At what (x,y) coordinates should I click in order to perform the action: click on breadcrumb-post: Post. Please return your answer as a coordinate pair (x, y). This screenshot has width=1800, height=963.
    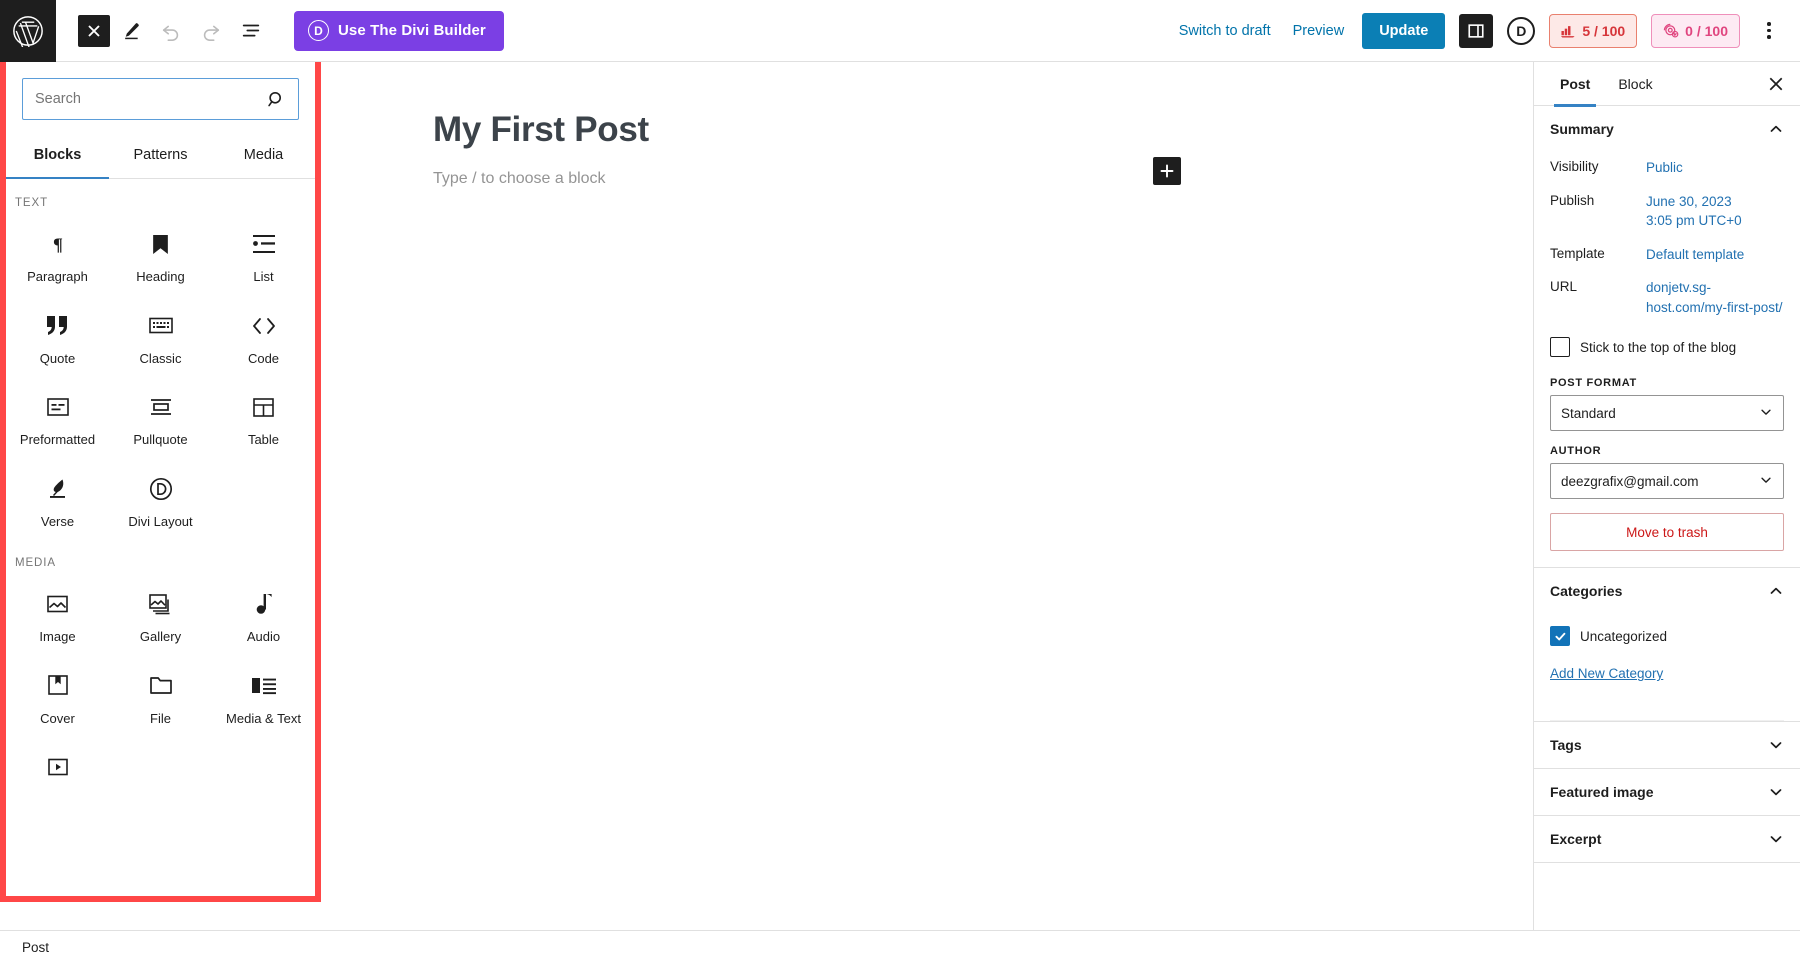
    Looking at the image, I should click on (35, 947).